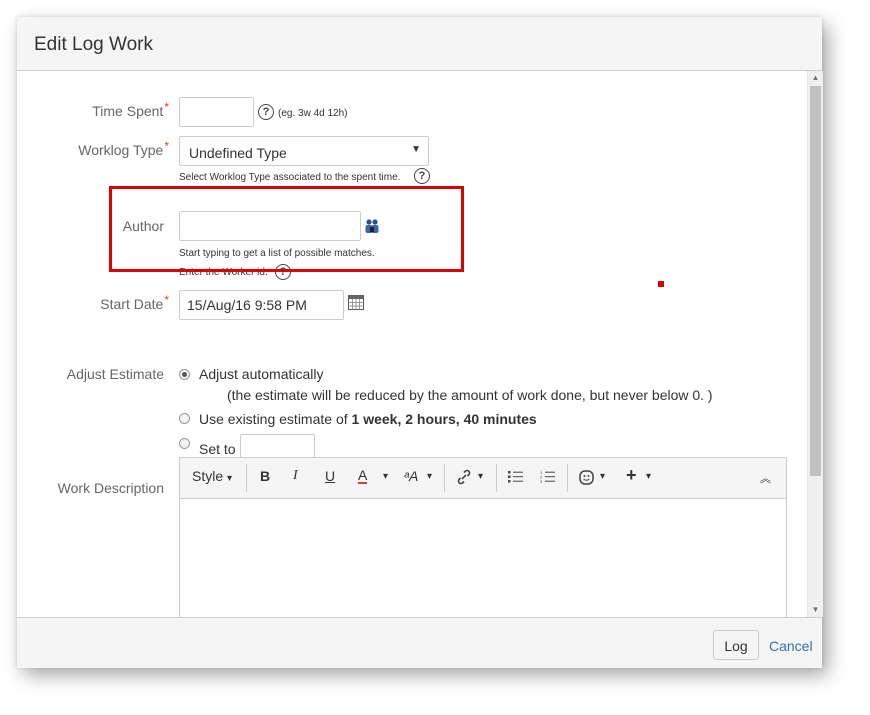 This screenshot has height=715, width=870. Describe the element at coordinates (631, 475) in the screenshot. I see `insert-more-button: +` at that location.